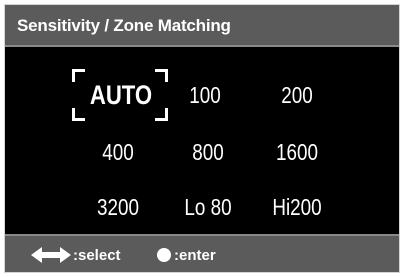 The height and width of the screenshot is (277, 404). What do you see at coordinates (124, 25) in the screenshot?
I see `menu-title: Sensitivity / Zone Matching` at bounding box center [124, 25].